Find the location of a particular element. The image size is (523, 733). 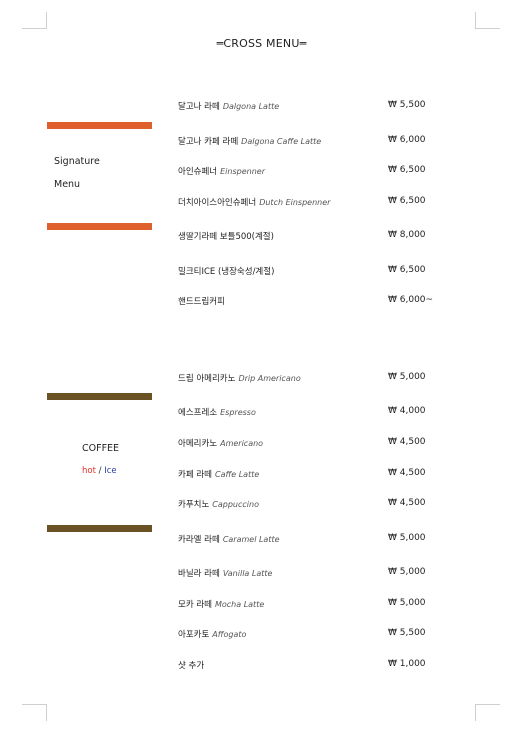

item-name: 핸드드립커피 is located at coordinates (201, 301).